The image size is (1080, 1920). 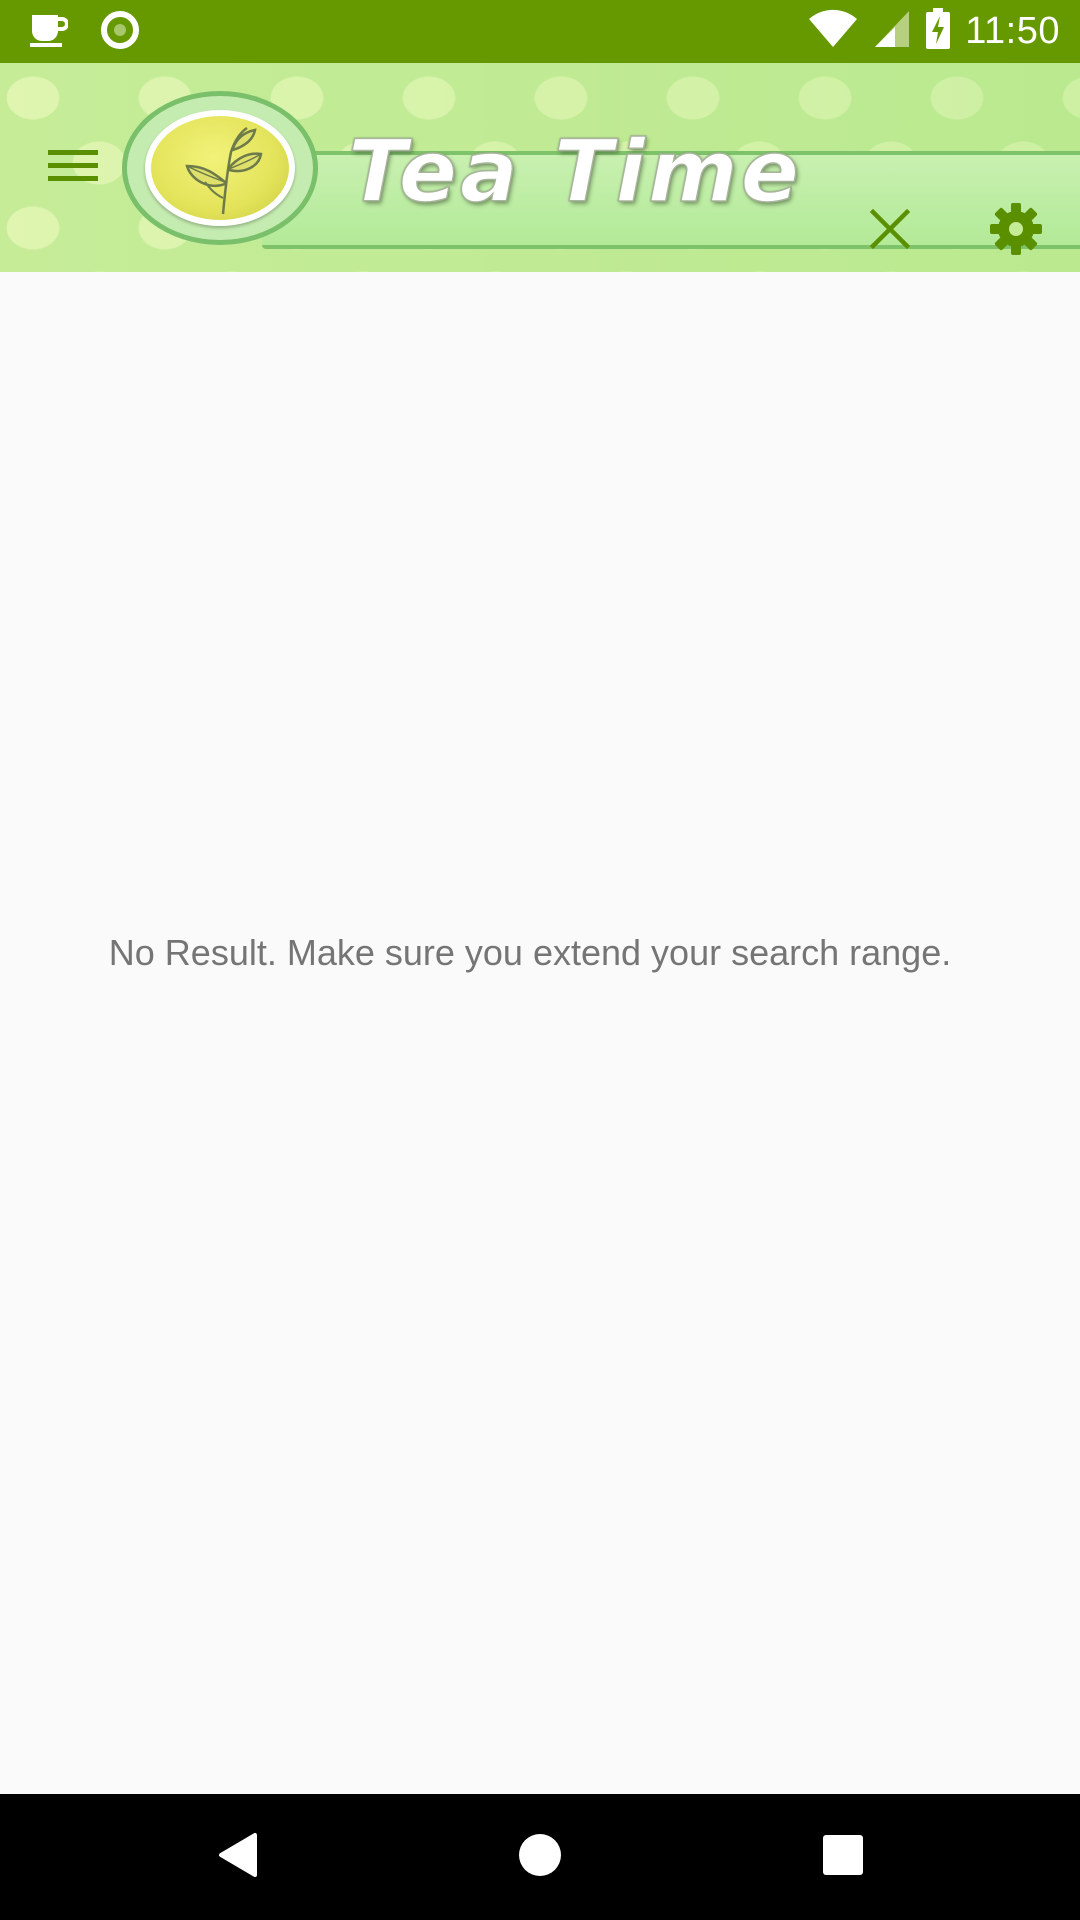 What do you see at coordinates (84, 32) in the screenshot?
I see `status-left-icons` at bounding box center [84, 32].